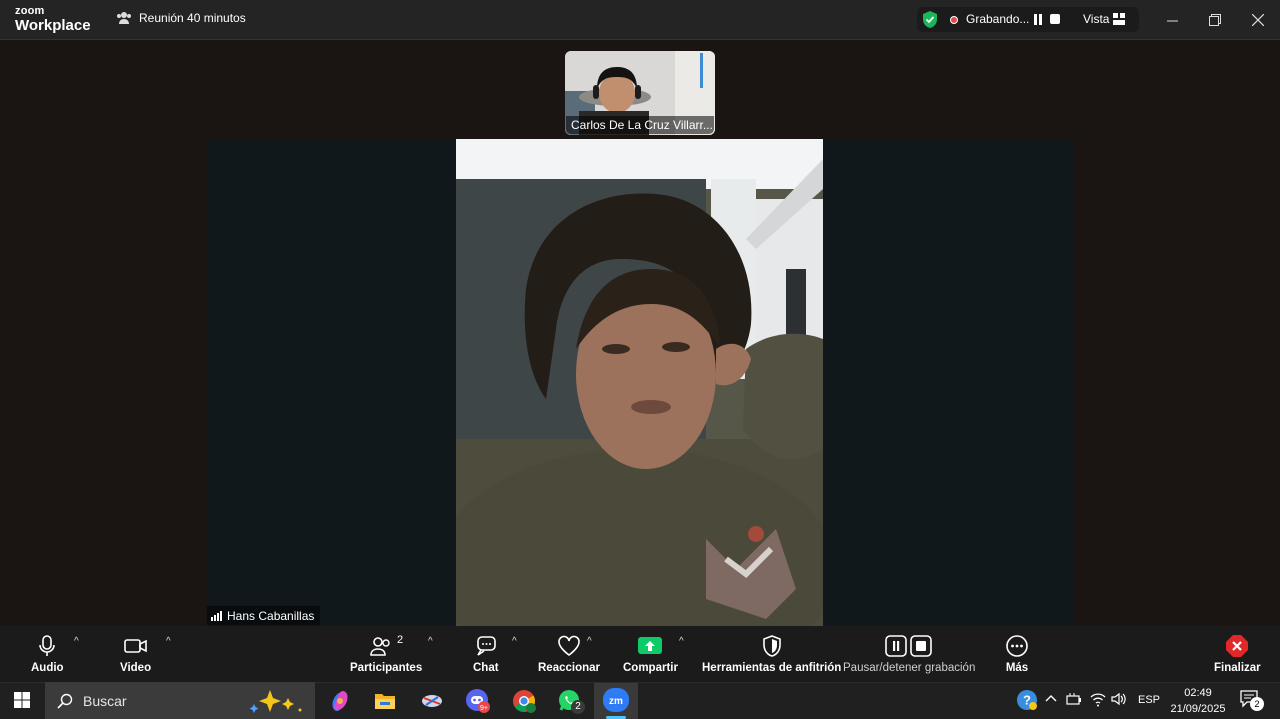 This screenshot has height=719, width=1280. I want to click on copilot-app-icon, so click(340, 701).